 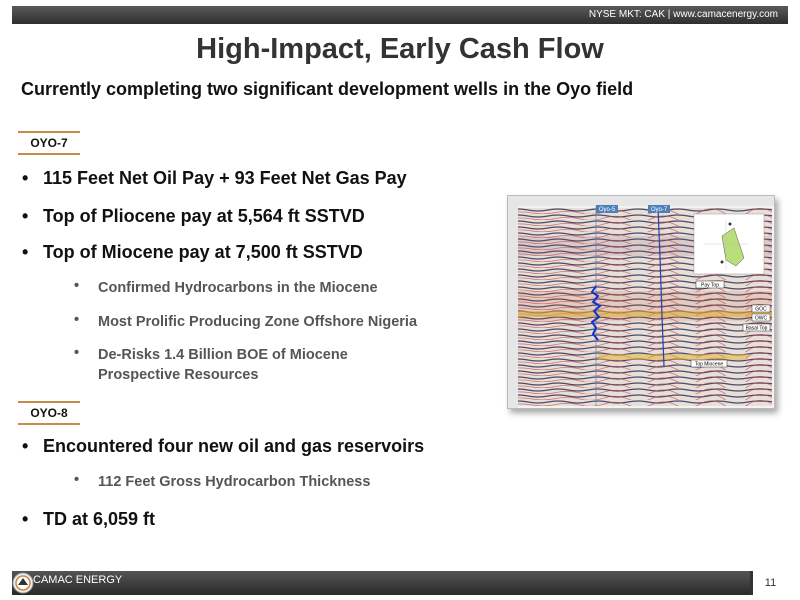 What do you see at coordinates (769, 583) in the screenshot?
I see `page-number: 11` at bounding box center [769, 583].